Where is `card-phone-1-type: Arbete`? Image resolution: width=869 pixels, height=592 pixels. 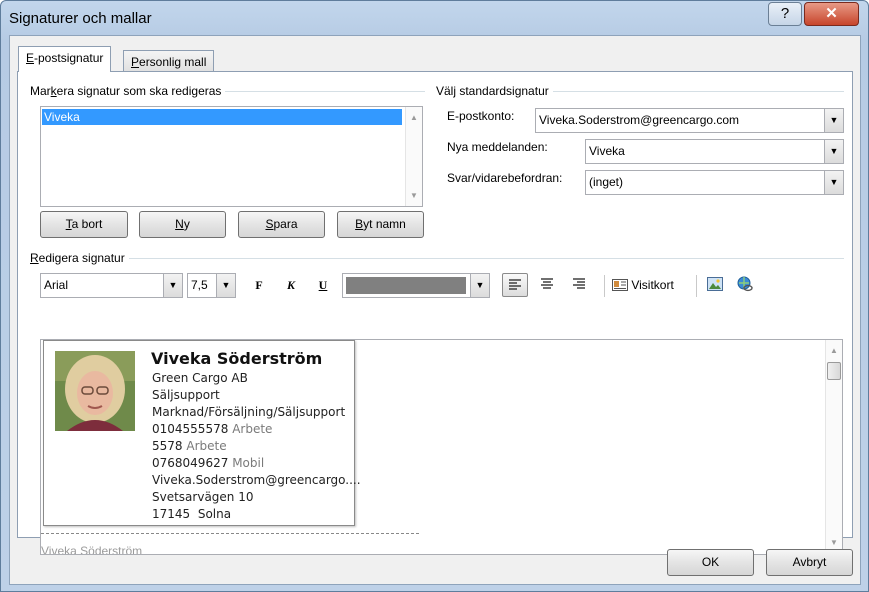
card-phone-1-type: Arbete is located at coordinates (252, 429).